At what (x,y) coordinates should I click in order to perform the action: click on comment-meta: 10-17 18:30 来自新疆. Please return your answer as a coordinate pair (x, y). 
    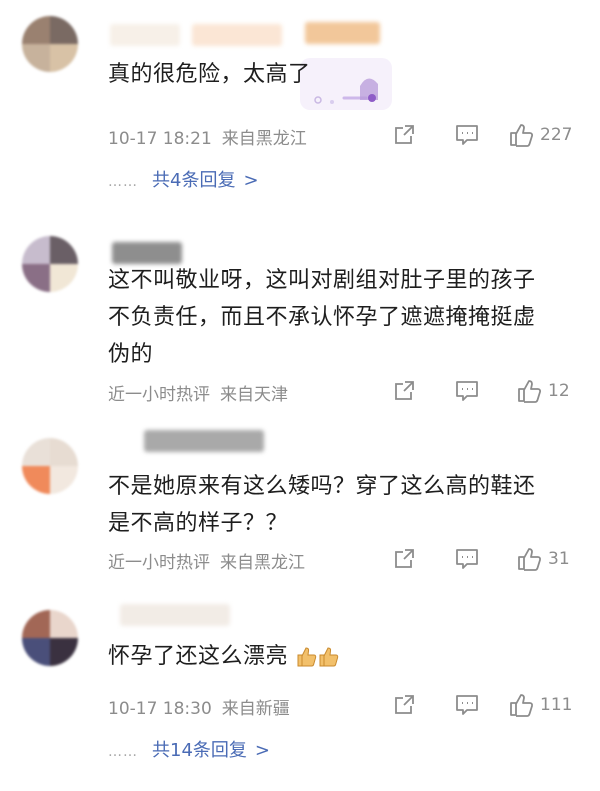
    Looking at the image, I should click on (199, 706).